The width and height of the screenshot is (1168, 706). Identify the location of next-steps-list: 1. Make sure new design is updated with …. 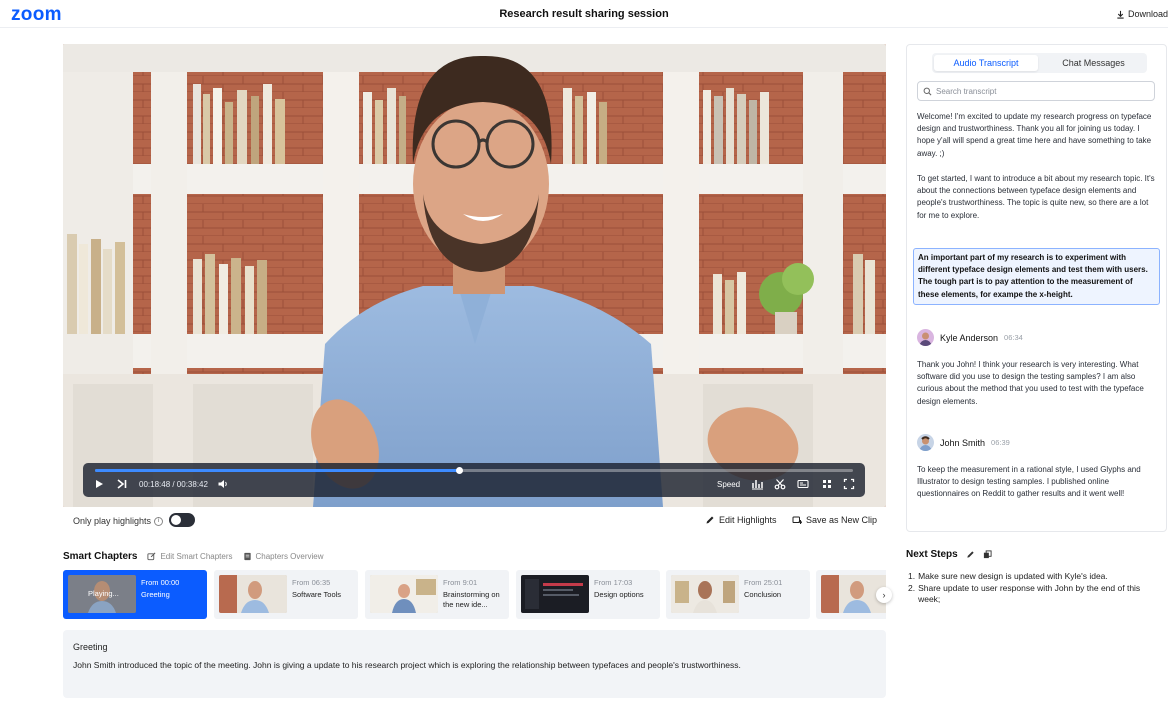
(1035, 588).